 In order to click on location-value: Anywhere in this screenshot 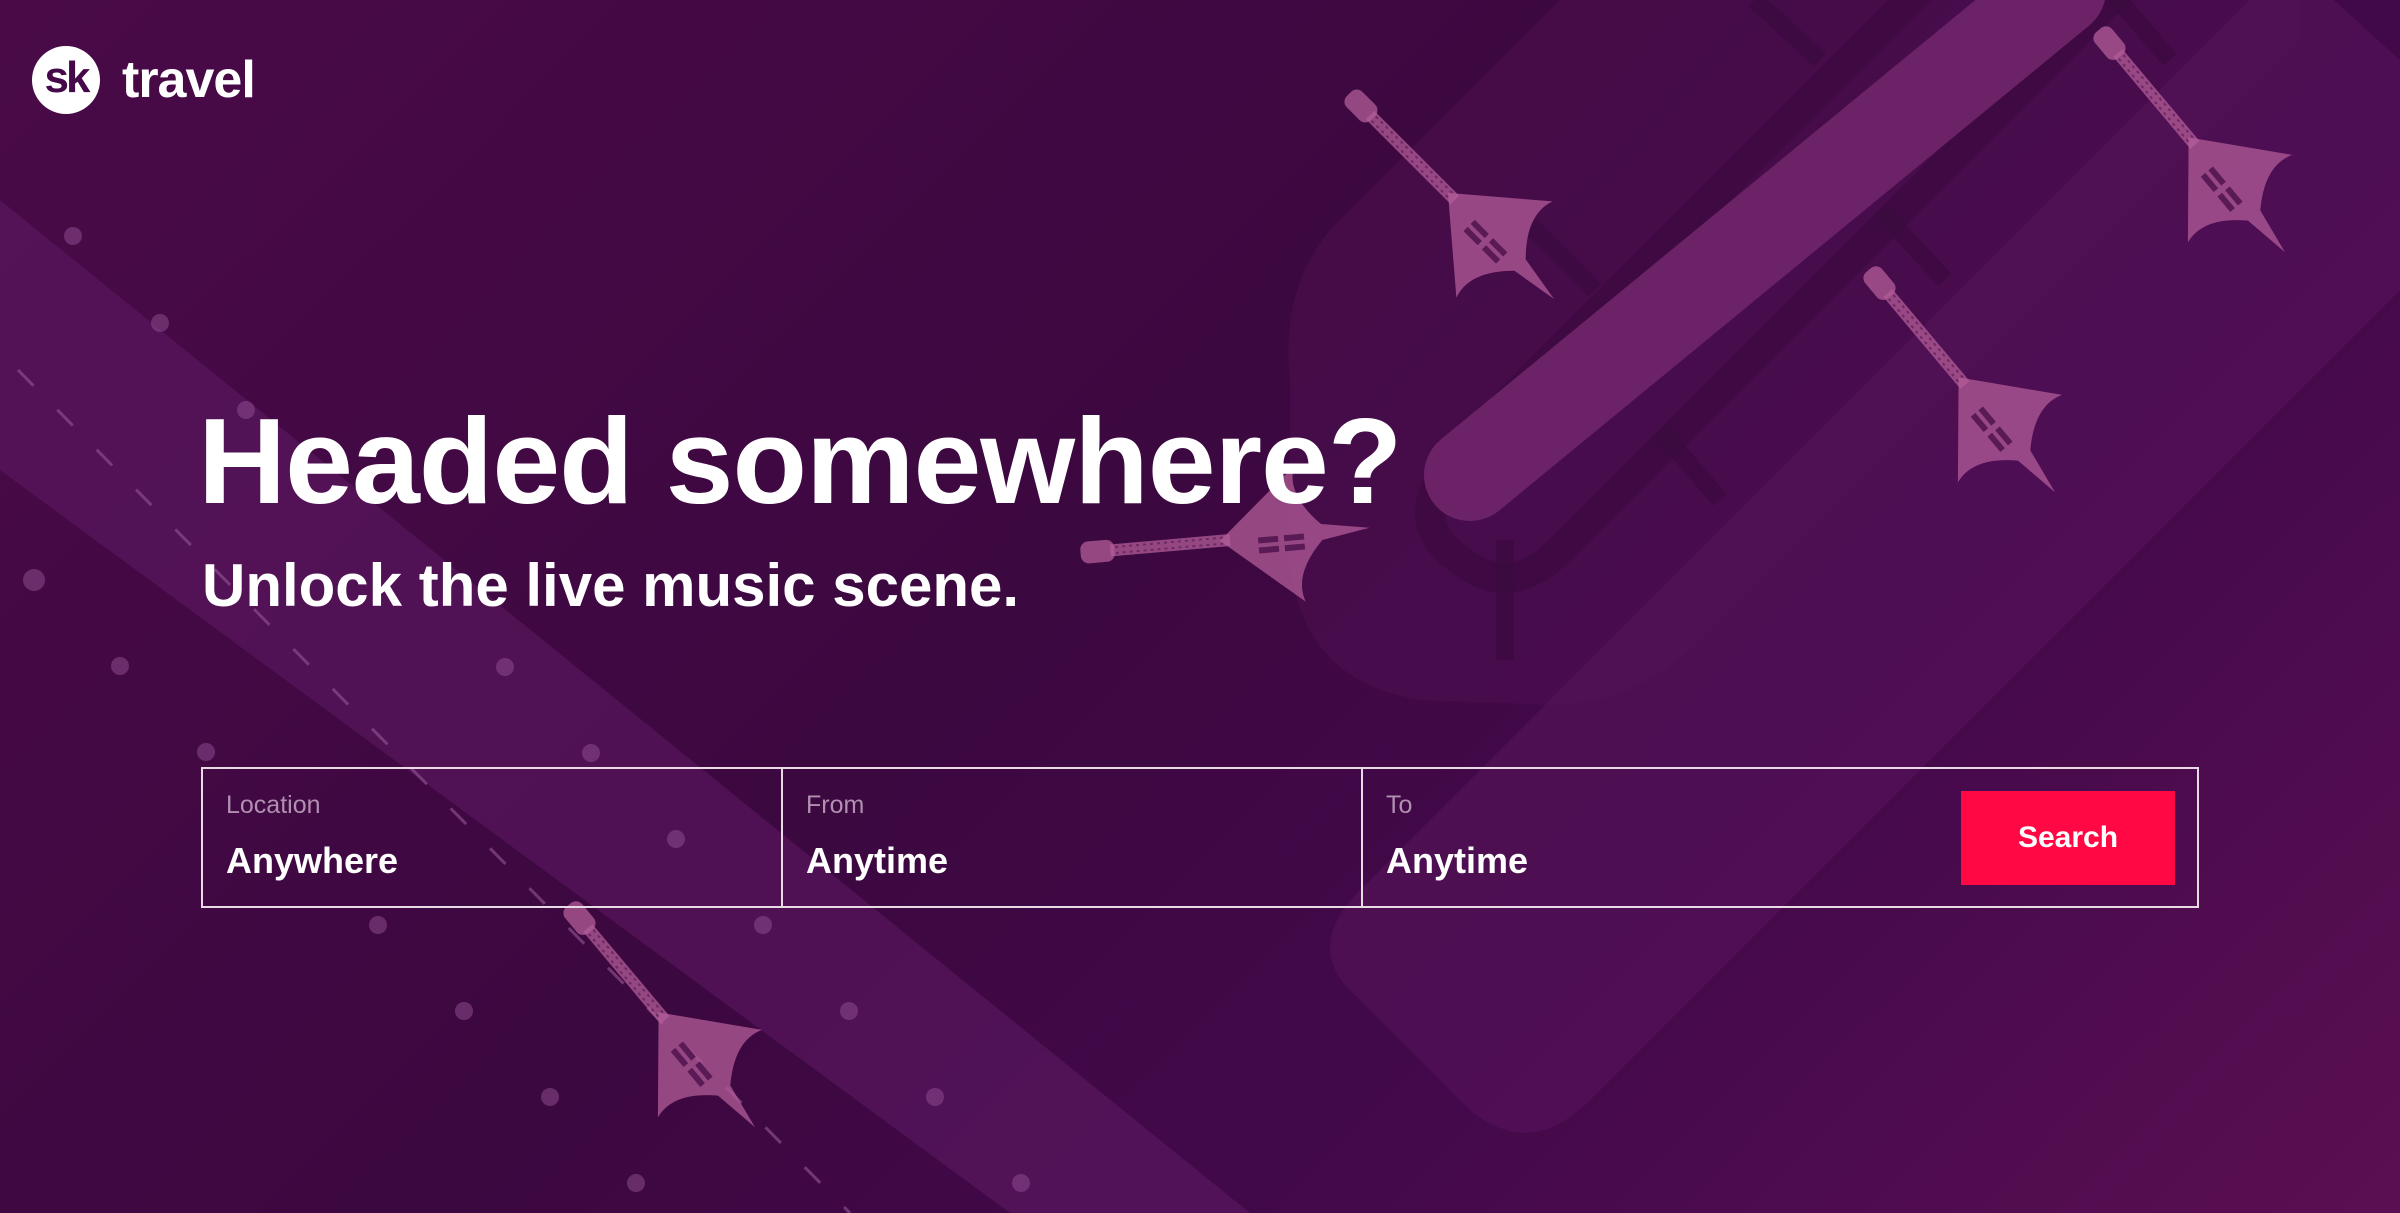, I will do `click(312, 860)`.